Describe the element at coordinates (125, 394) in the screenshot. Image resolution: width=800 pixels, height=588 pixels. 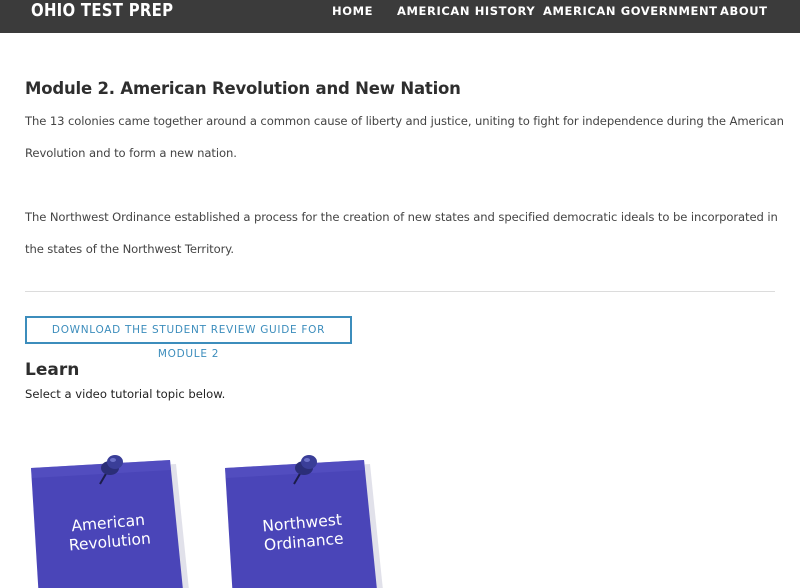
I see `learn-subtitle: Select a video tutorial topic below.` at that location.